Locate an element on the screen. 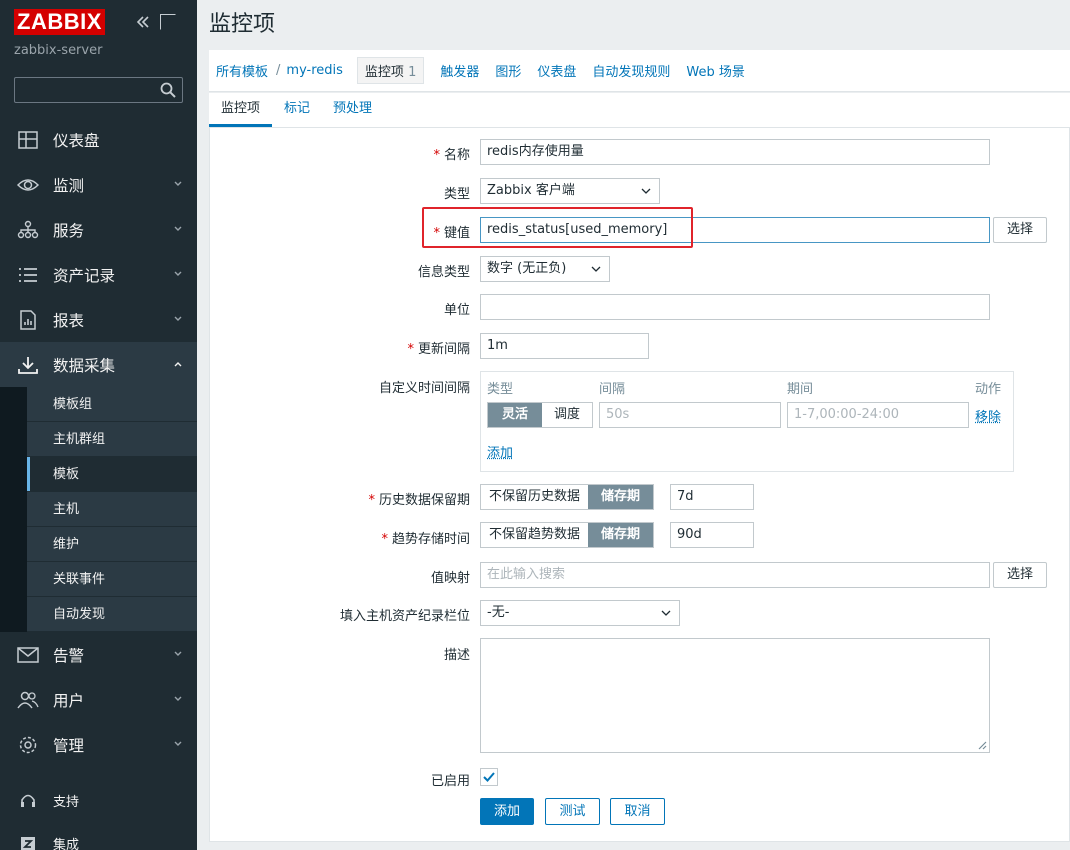 The width and height of the screenshot is (1070, 850). name-input: redis内存使用量 is located at coordinates (735, 152).